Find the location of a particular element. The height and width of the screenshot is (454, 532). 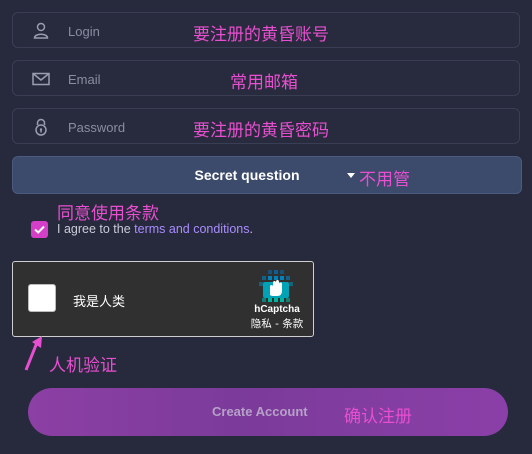

secret-question-select: Secret question is located at coordinates (267, 175).